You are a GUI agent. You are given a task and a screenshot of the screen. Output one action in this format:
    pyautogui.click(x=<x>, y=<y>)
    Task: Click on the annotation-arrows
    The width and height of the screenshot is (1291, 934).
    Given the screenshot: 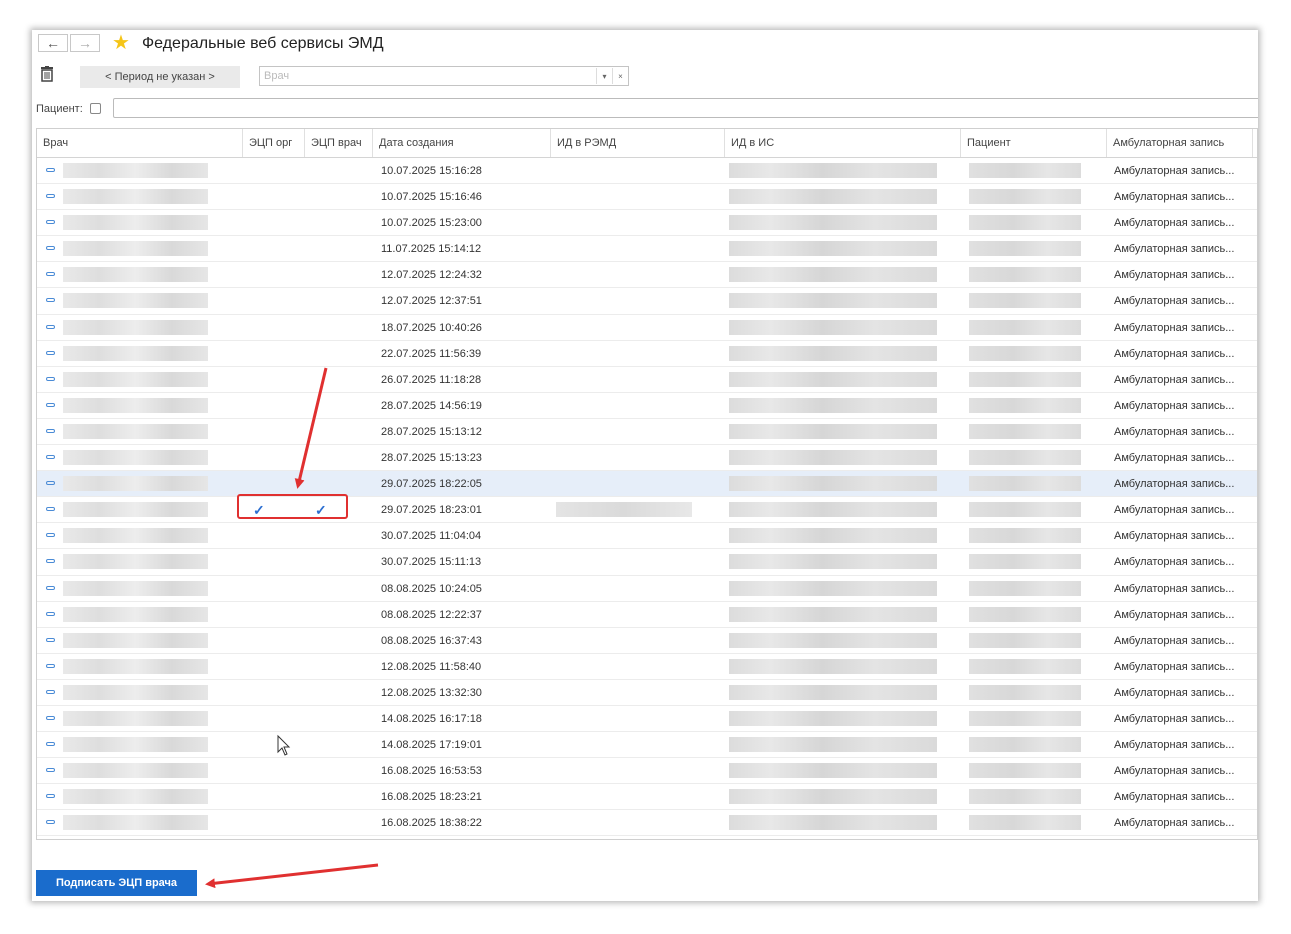 What is the action you would take?
    pyautogui.click(x=292, y=628)
    